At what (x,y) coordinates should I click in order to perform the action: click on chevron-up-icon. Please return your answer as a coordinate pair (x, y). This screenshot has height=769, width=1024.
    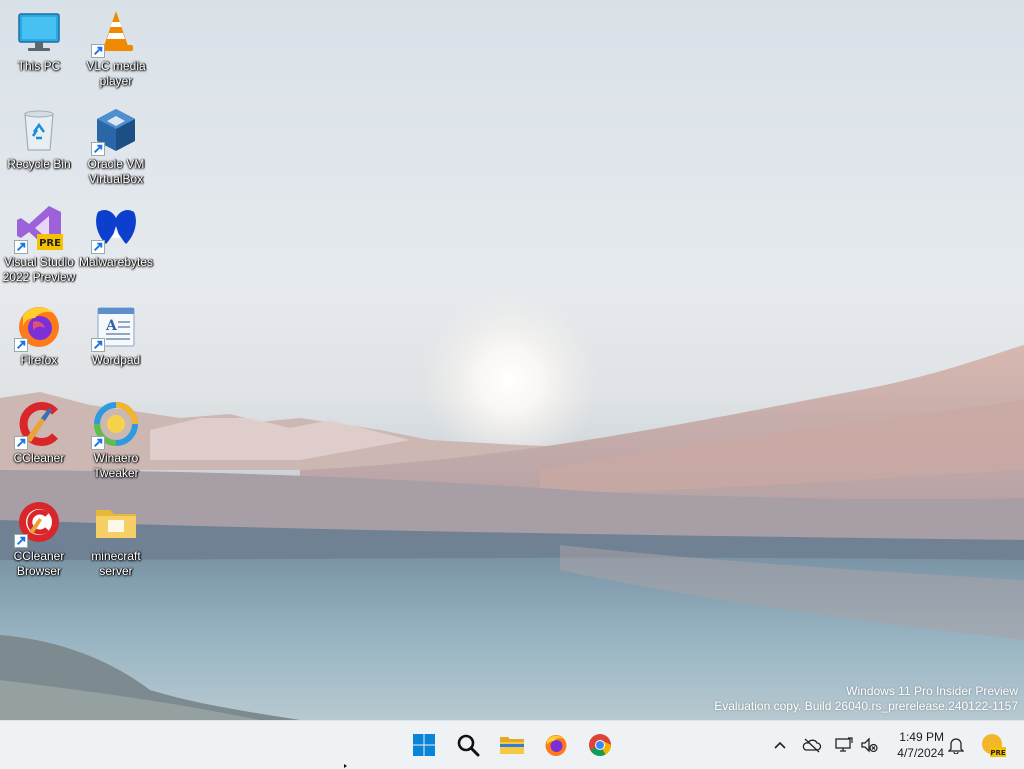
    Looking at the image, I should click on (780, 745).